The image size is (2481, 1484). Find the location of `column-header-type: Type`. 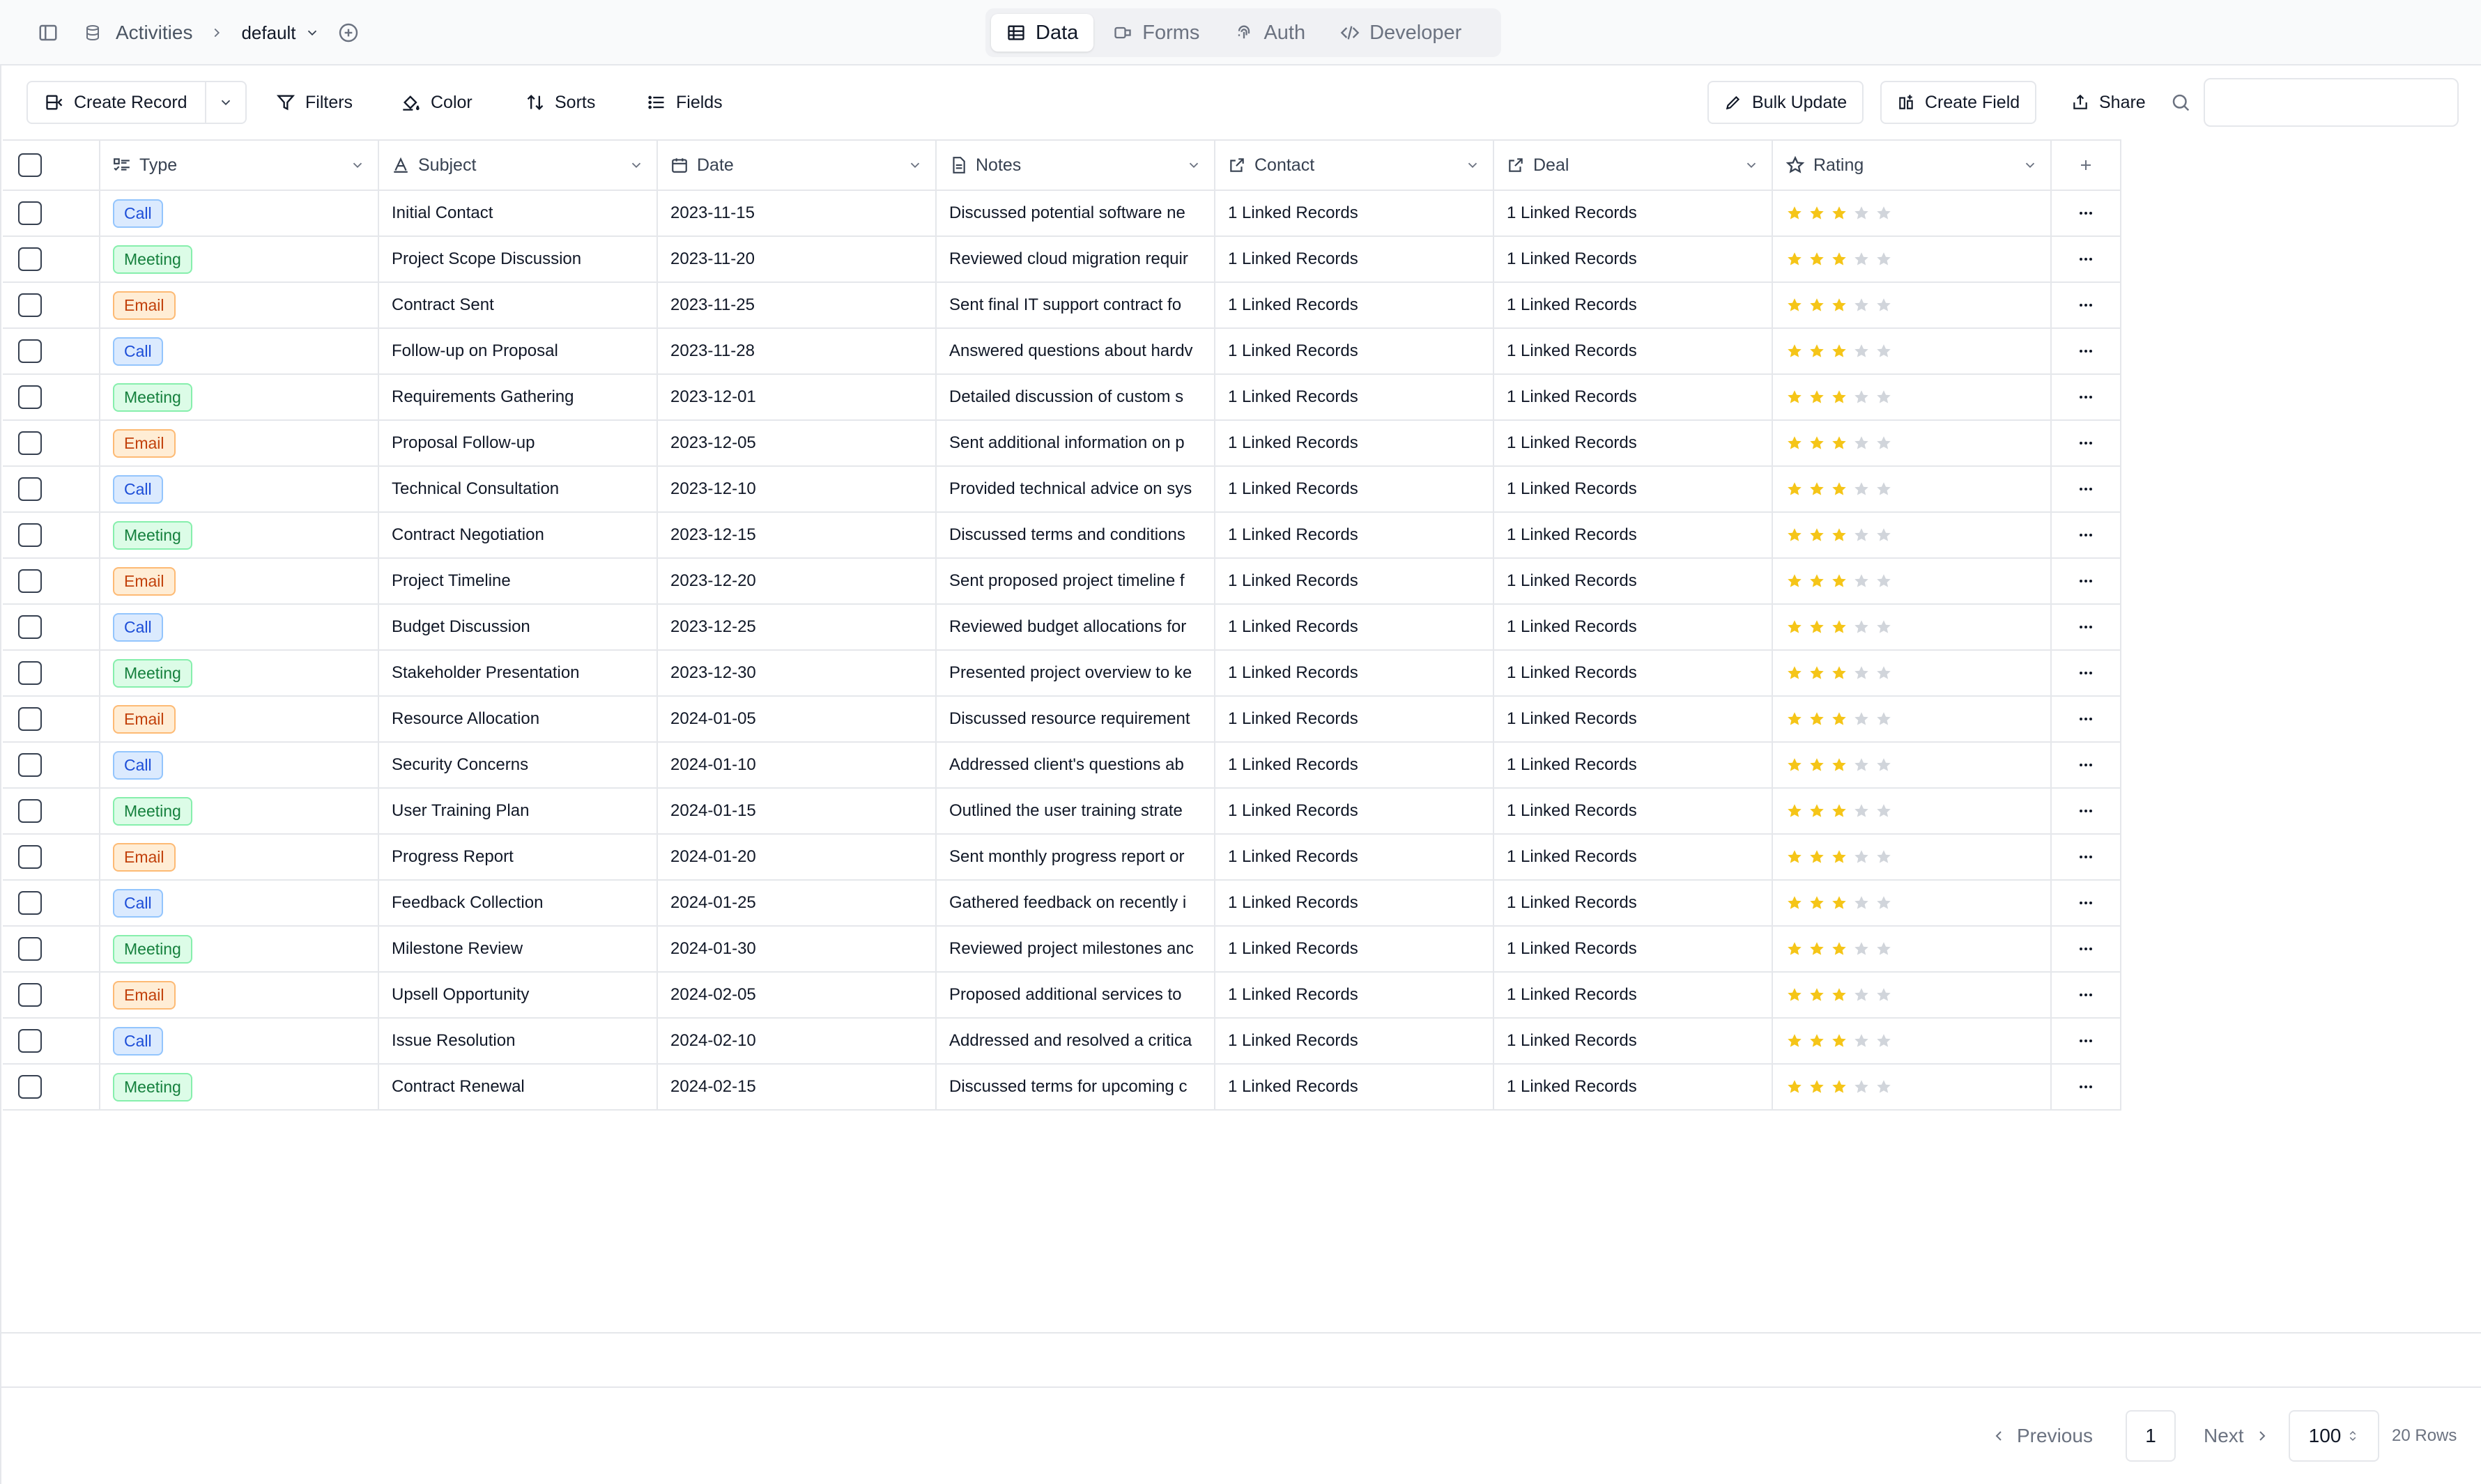

column-header-type: Type is located at coordinates (240, 165).